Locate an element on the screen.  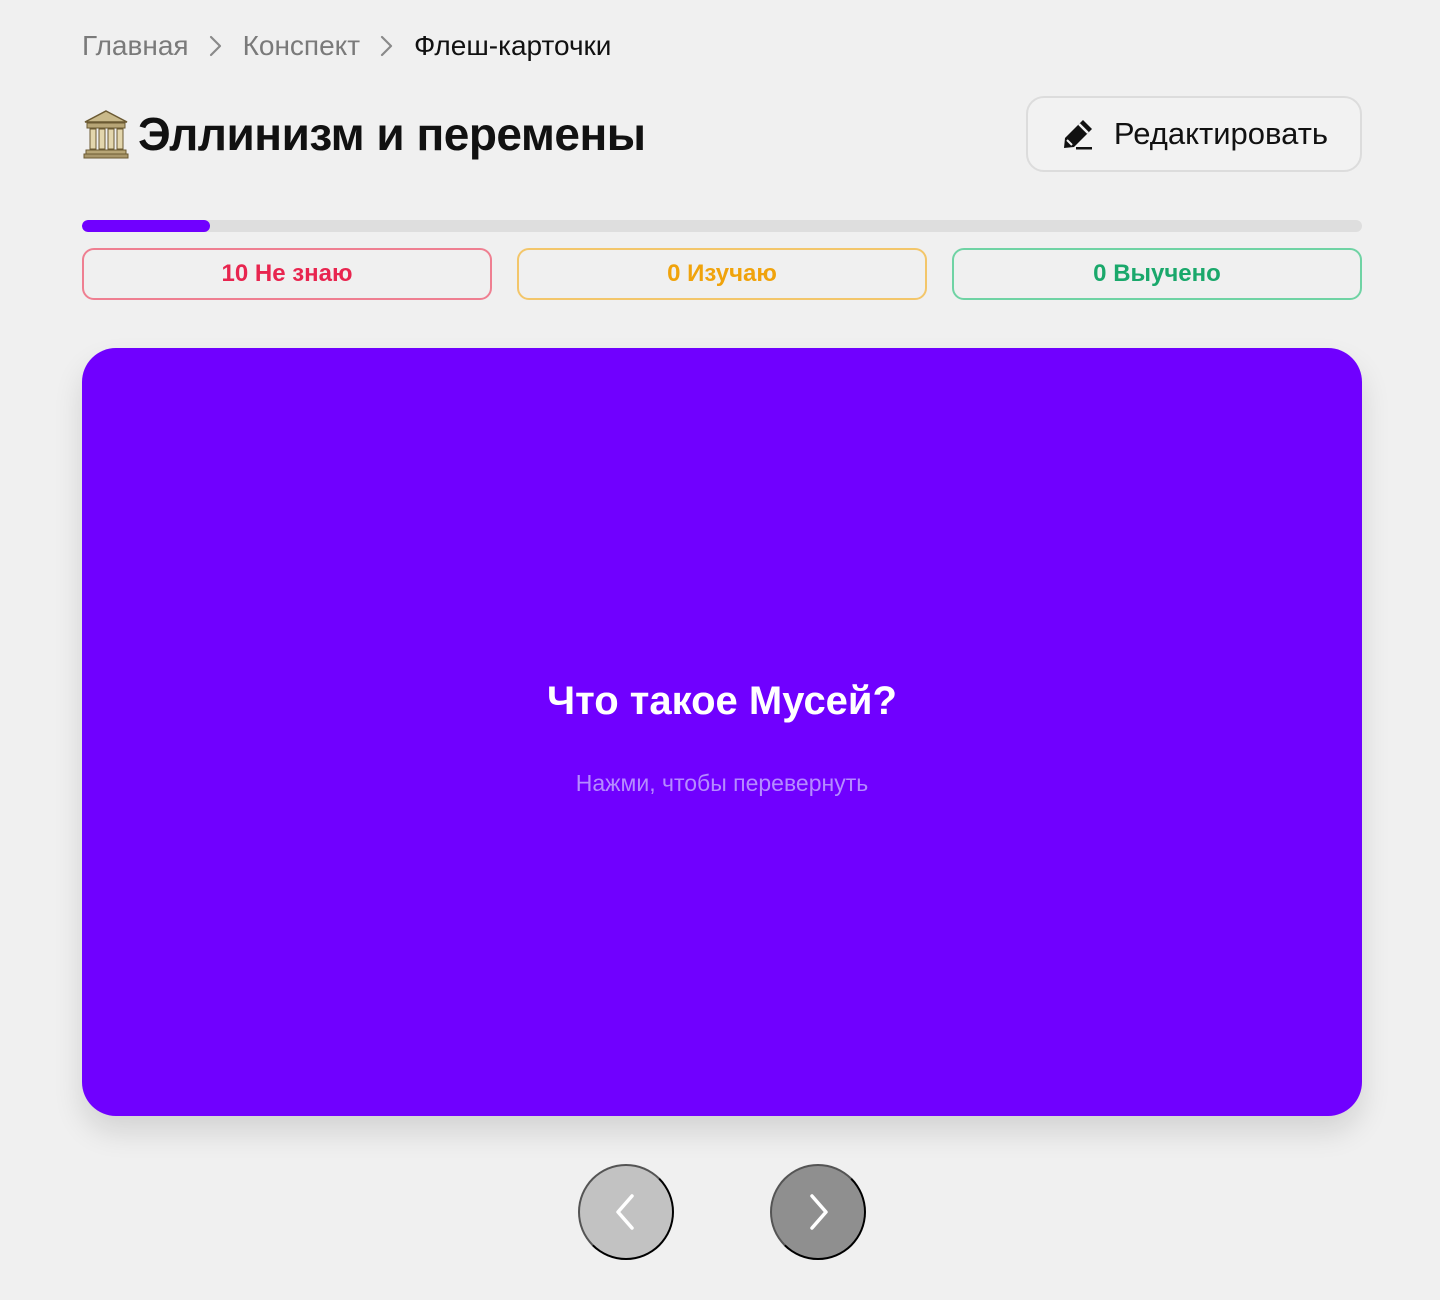
previous-card-button is located at coordinates (626, 1212).